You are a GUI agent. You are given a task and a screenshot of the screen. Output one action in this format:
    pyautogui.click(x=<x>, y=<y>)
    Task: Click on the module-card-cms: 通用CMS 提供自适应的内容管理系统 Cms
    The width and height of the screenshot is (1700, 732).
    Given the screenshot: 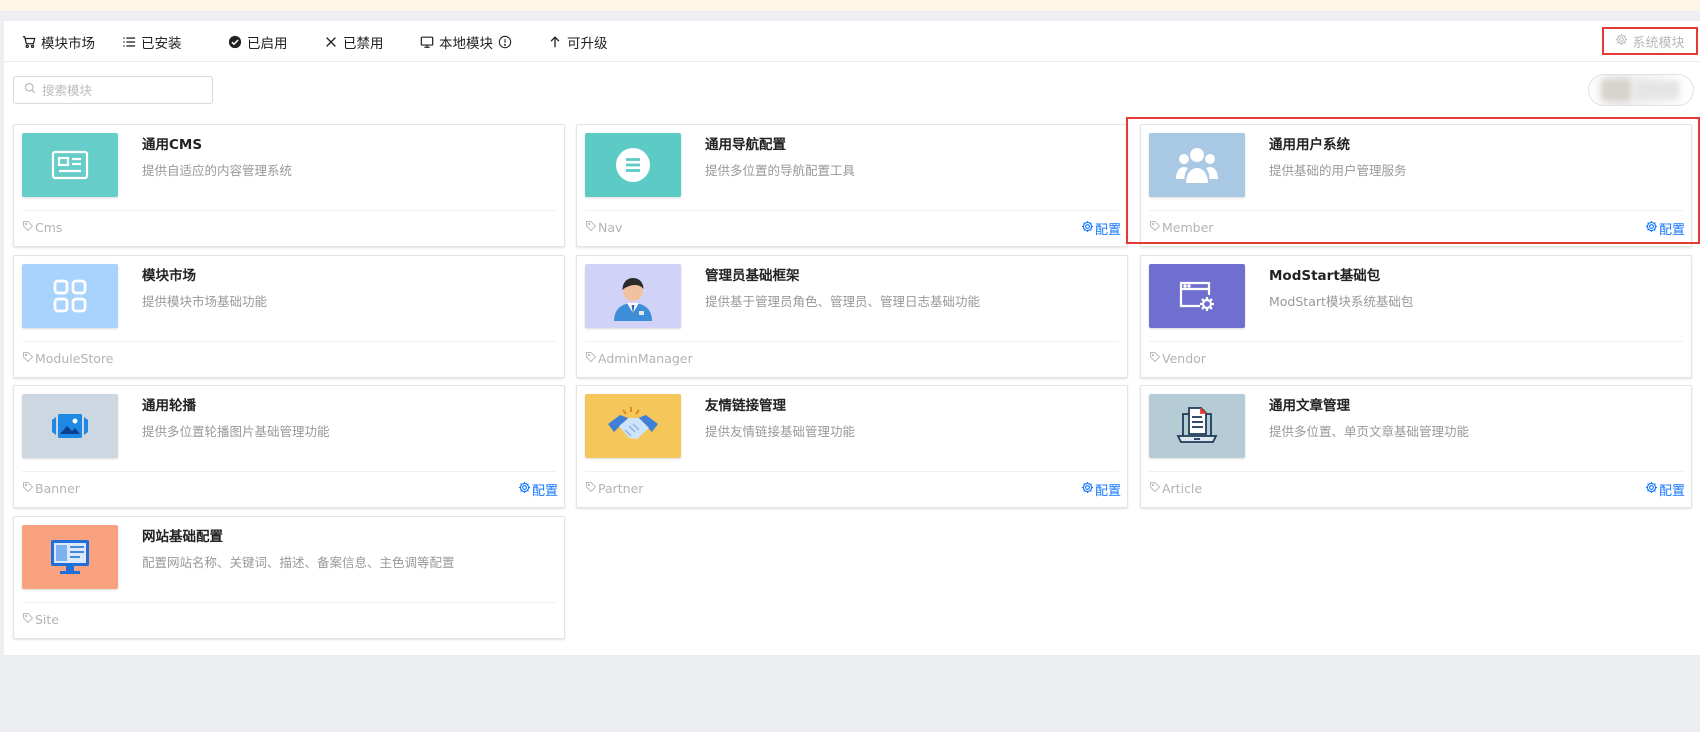 What is the action you would take?
    pyautogui.click(x=289, y=185)
    